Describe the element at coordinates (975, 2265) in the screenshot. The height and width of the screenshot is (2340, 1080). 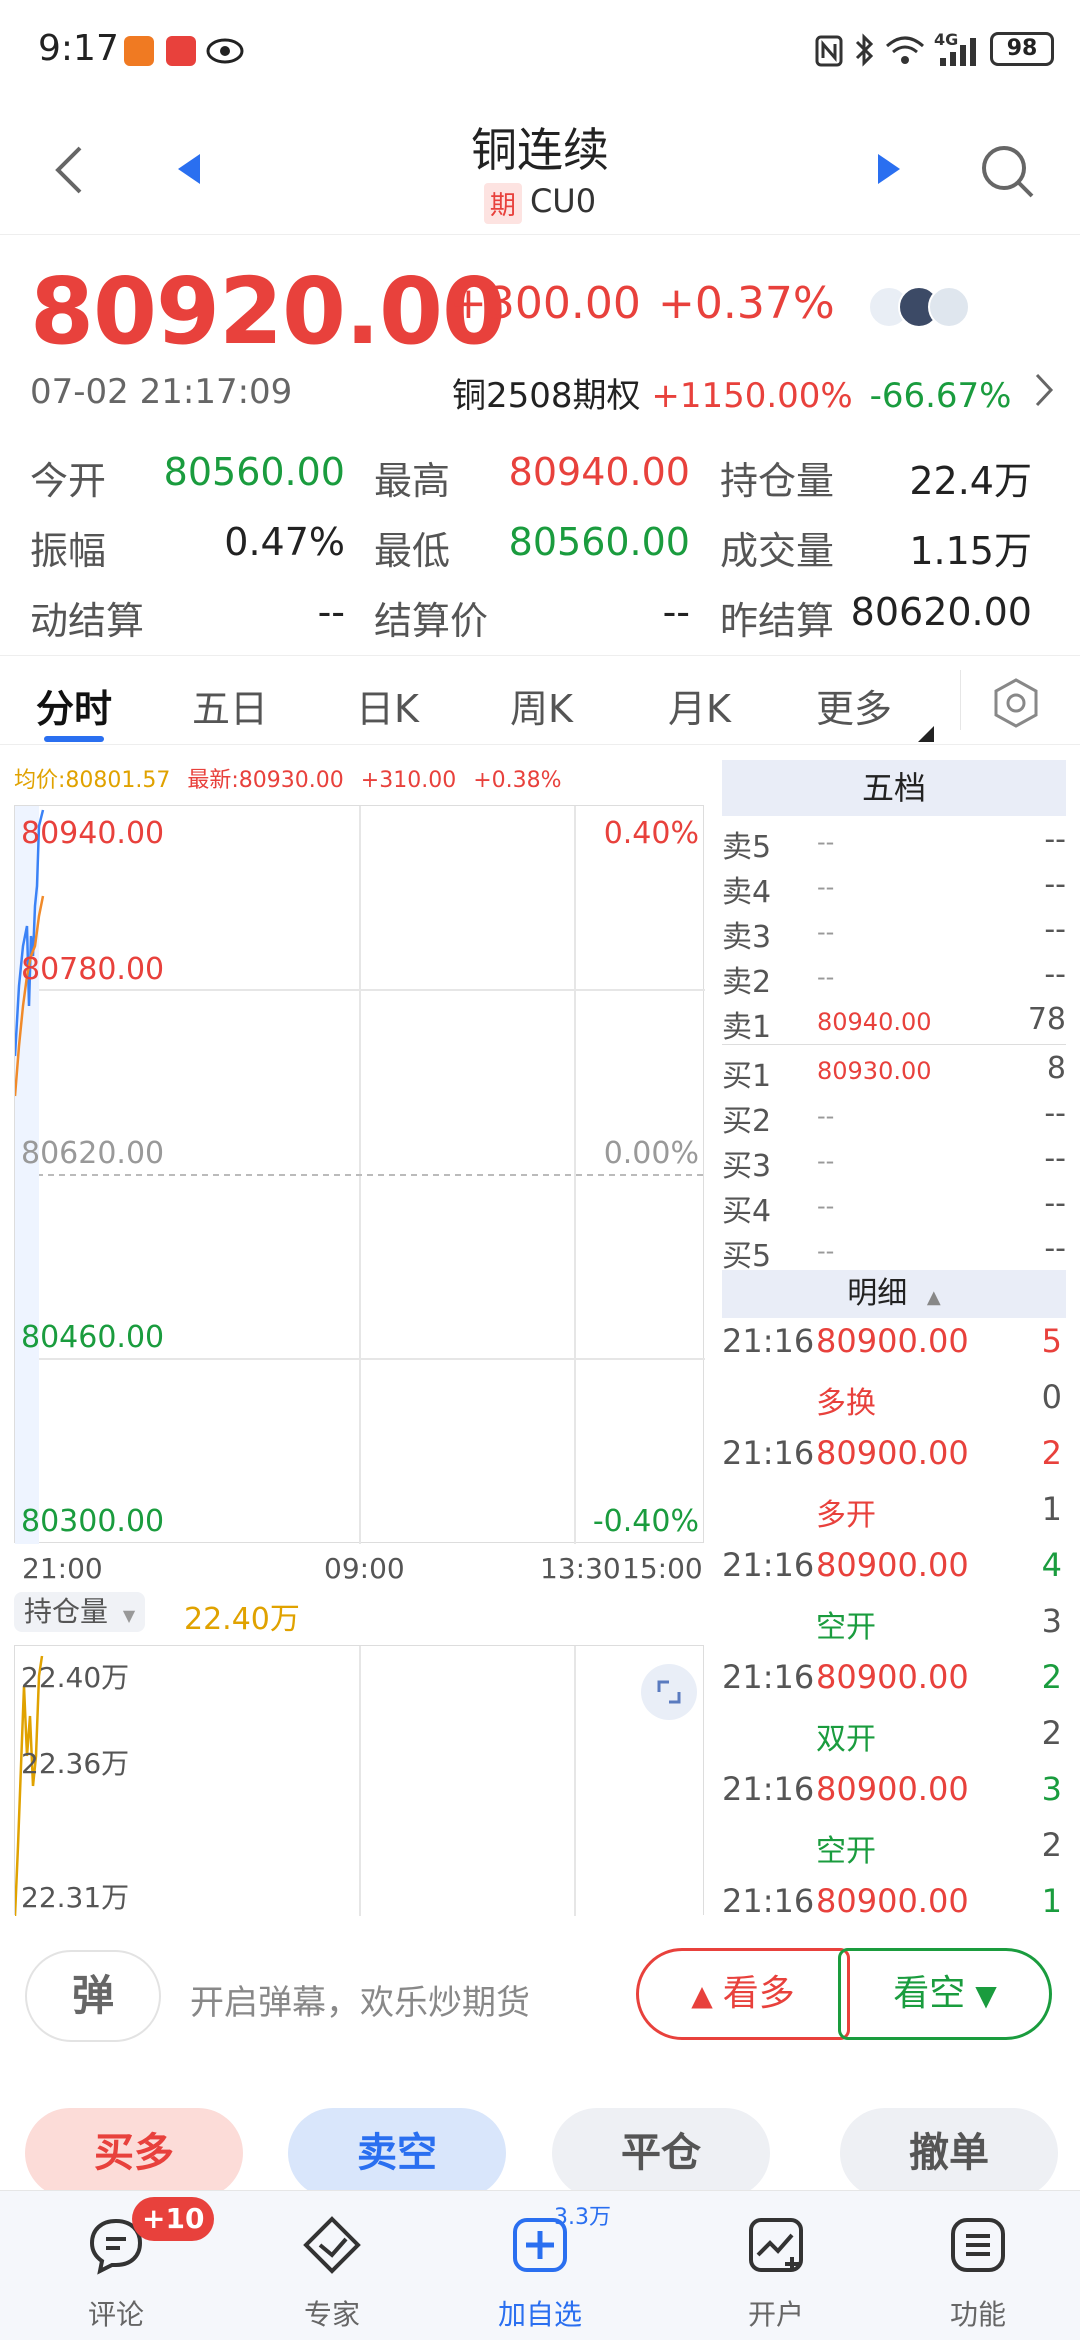
I see `nav-functions: 功能` at that location.